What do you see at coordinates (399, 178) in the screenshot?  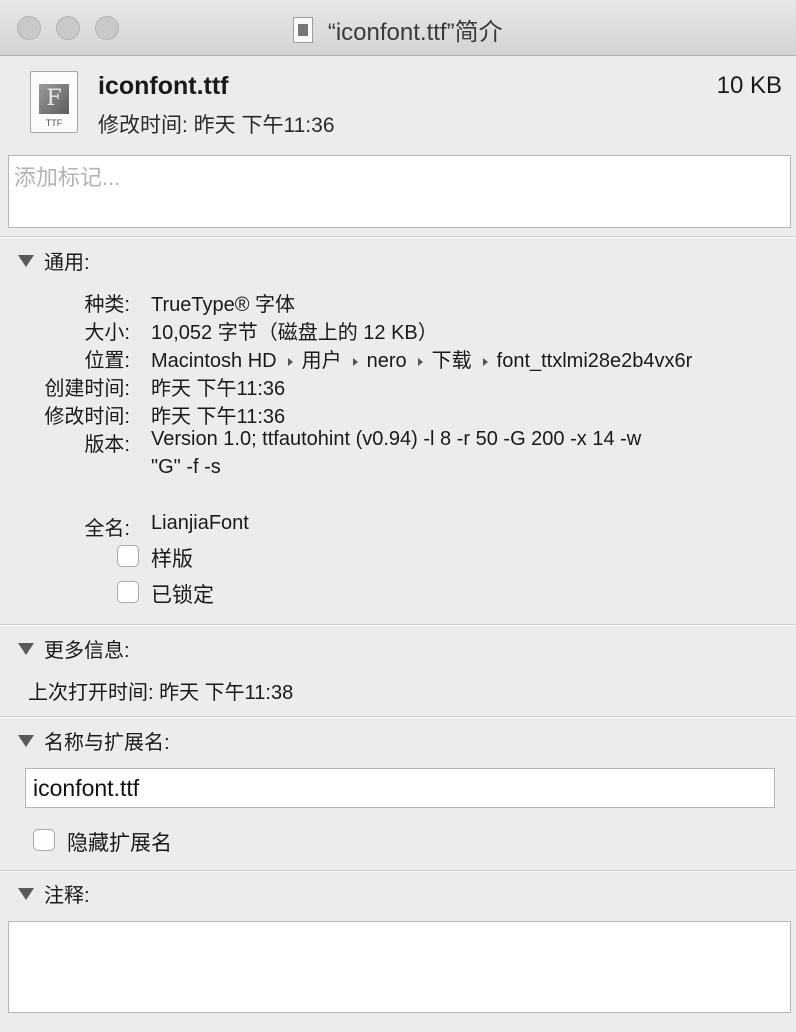 I see `tags-input` at bounding box center [399, 178].